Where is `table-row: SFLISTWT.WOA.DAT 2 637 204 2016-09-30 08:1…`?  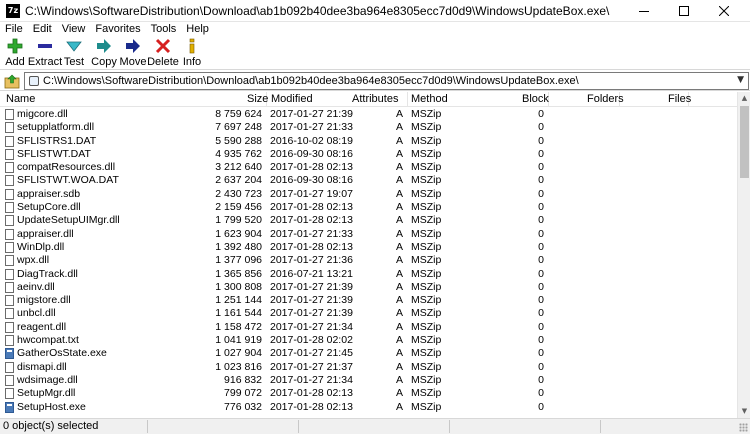
table-row: SFLISTWT.WOA.DAT 2 637 204 2016-09-30 08:1… is located at coordinates (368, 180).